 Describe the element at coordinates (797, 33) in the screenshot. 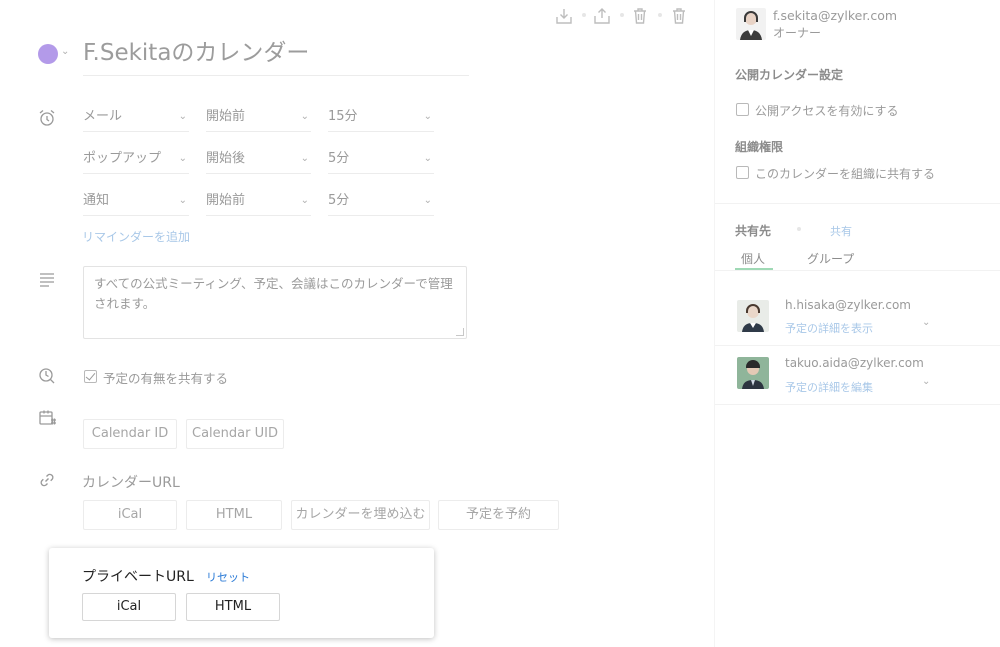

I see `owner-role: オーナー` at that location.